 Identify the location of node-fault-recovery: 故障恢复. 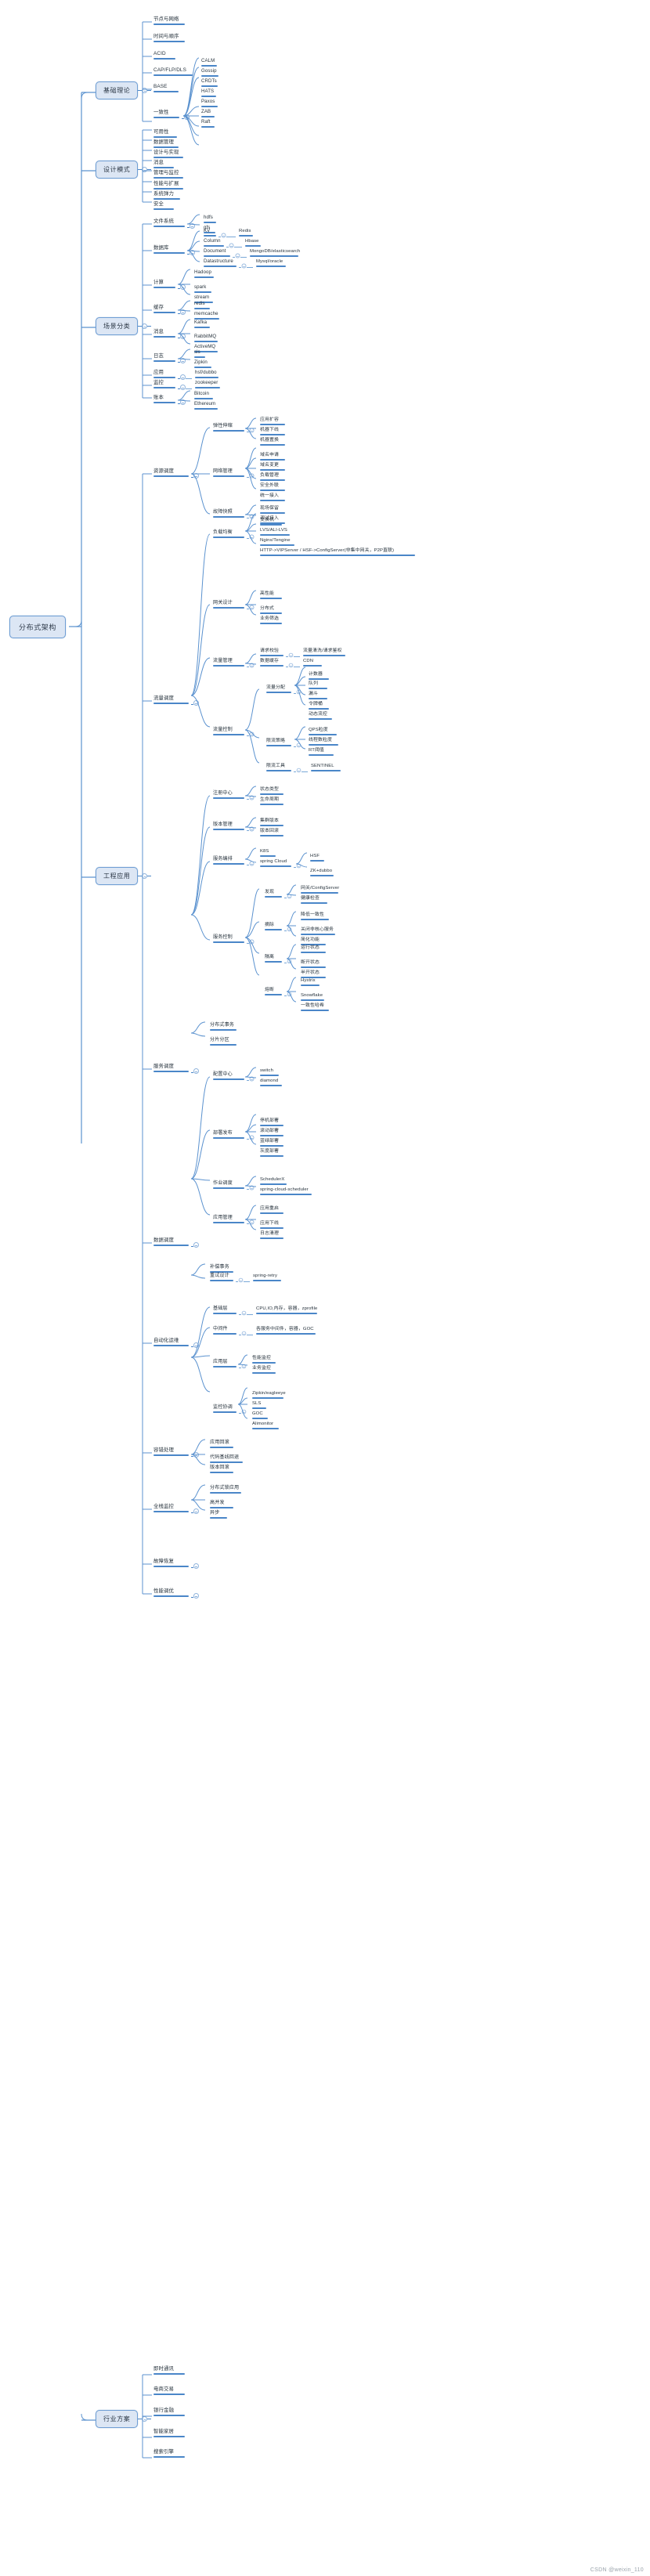
(174, 1564).